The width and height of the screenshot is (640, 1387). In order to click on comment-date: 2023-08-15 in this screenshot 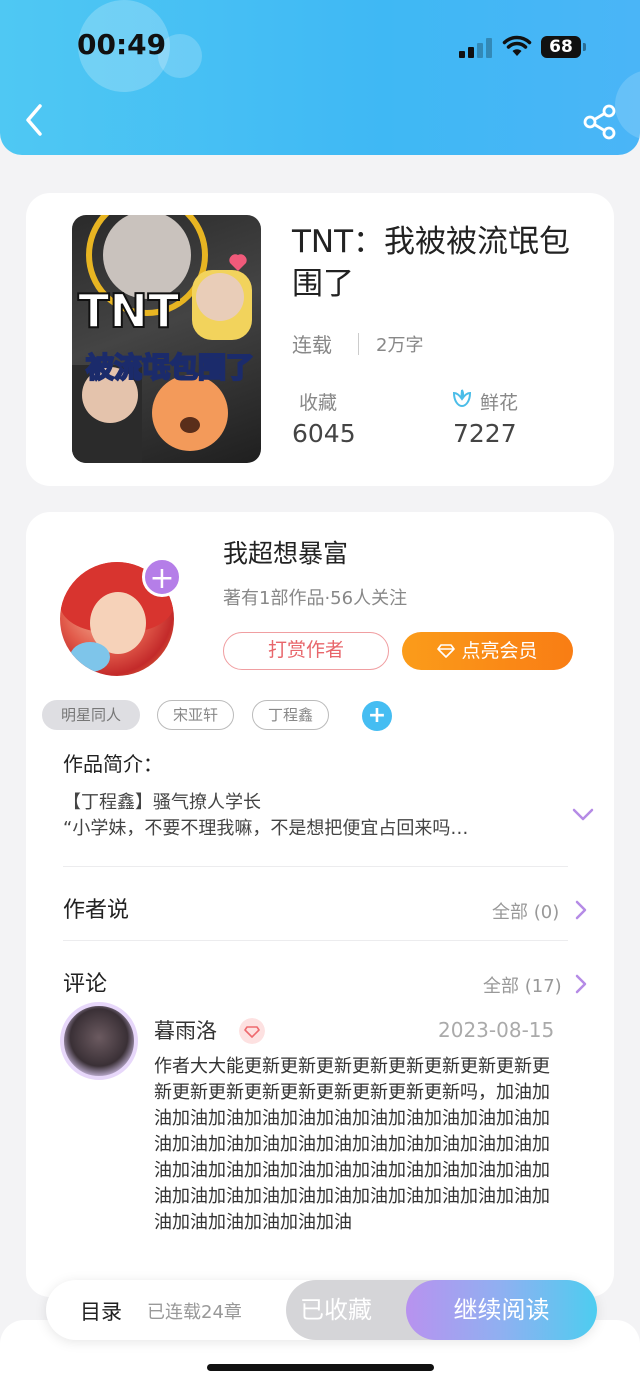, I will do `click(496, 1030)`.